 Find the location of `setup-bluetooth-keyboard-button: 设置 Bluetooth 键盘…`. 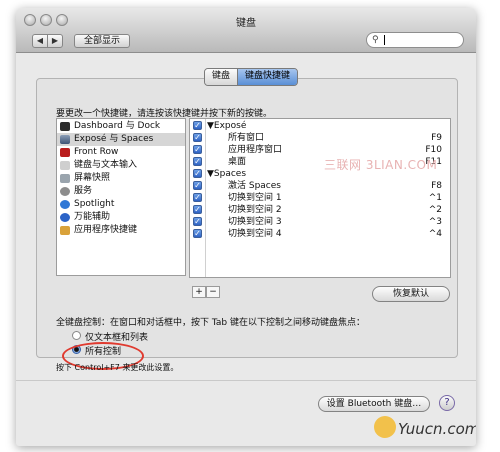

setup-bluetooth-keyboard-button: 设置 Bluetooth 键盘… is located at coordinates (374, 404).